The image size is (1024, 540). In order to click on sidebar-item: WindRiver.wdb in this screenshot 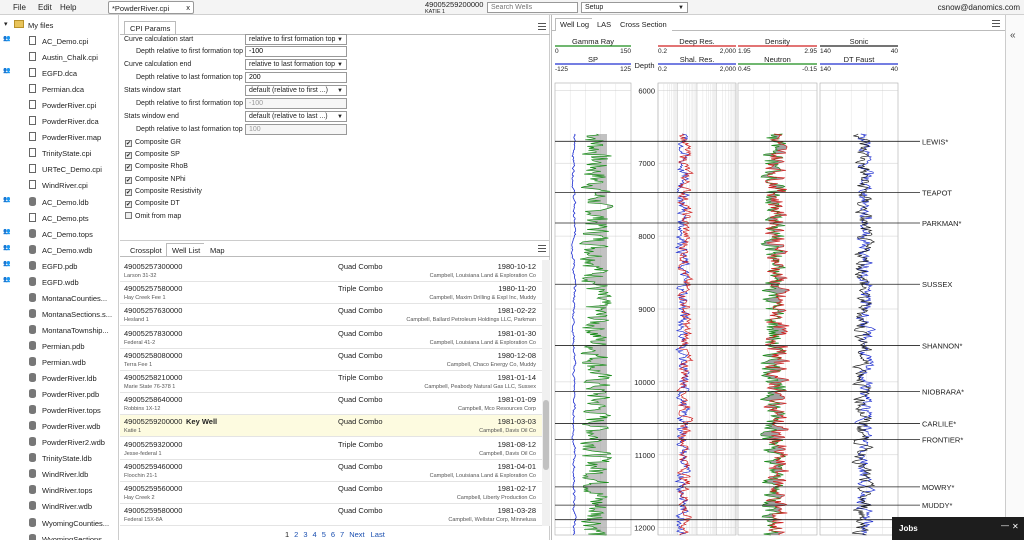, I will do `click(59, 506)`.